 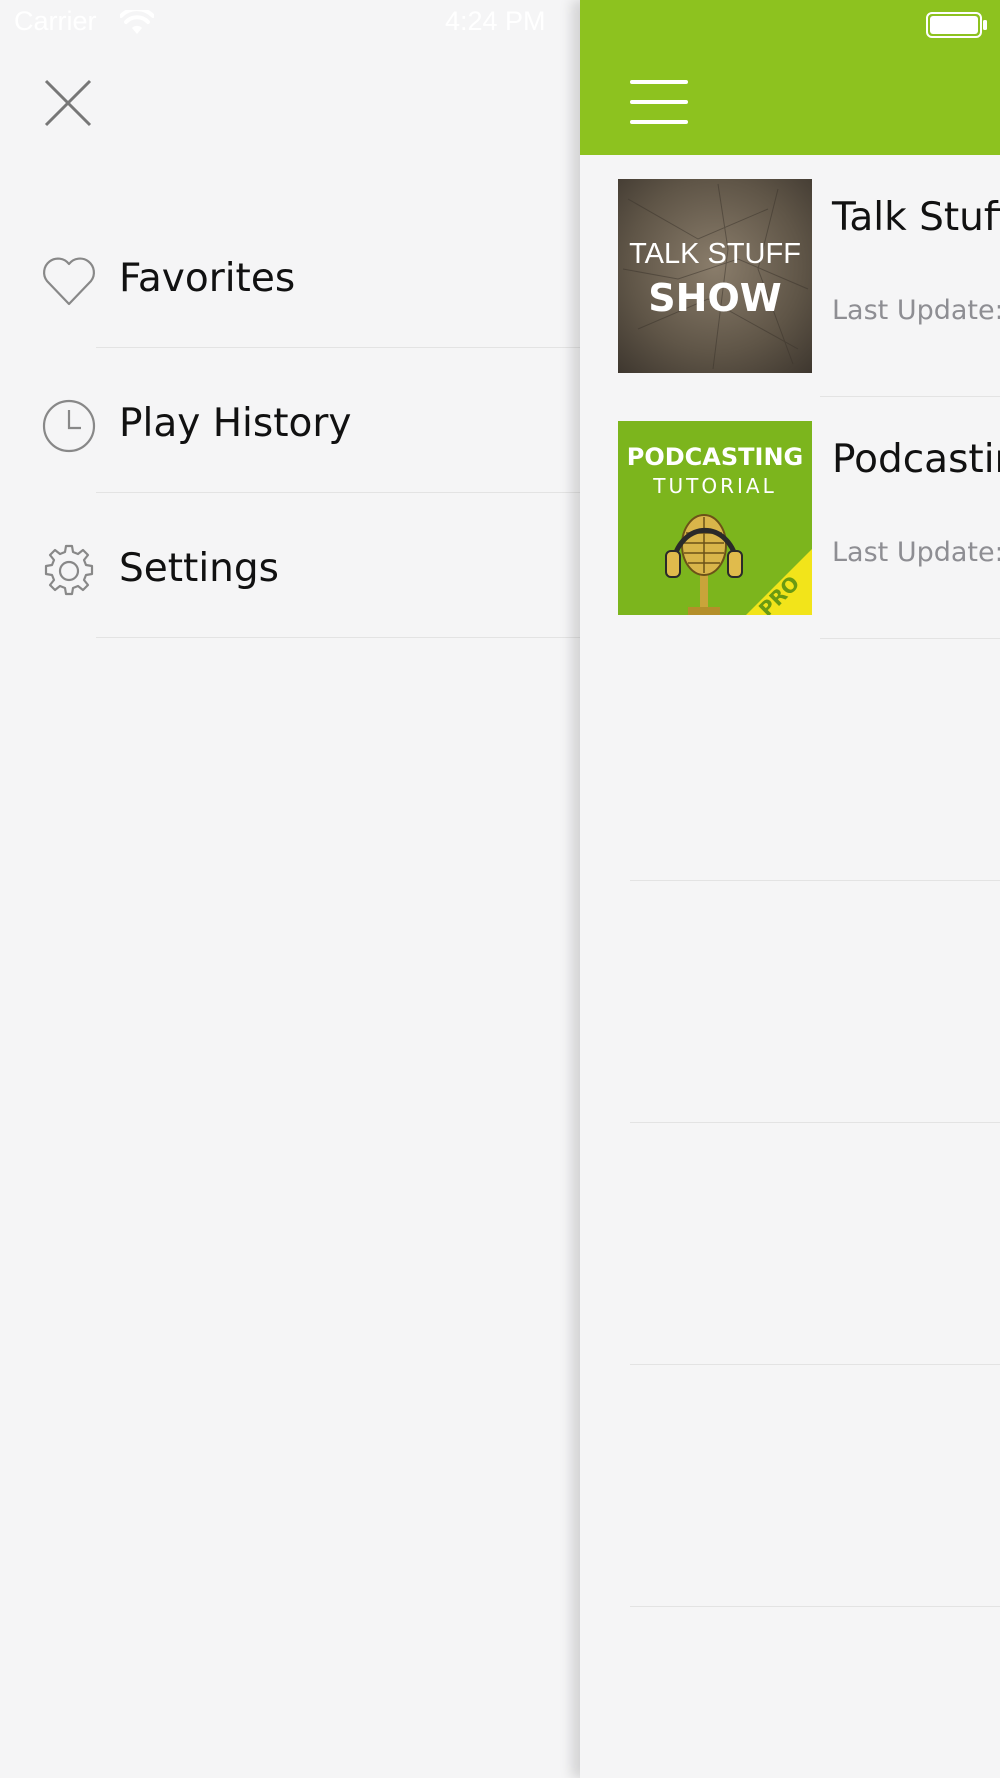 I want to click on menu-item-play-history: Play History, so click(x=290, y=423).